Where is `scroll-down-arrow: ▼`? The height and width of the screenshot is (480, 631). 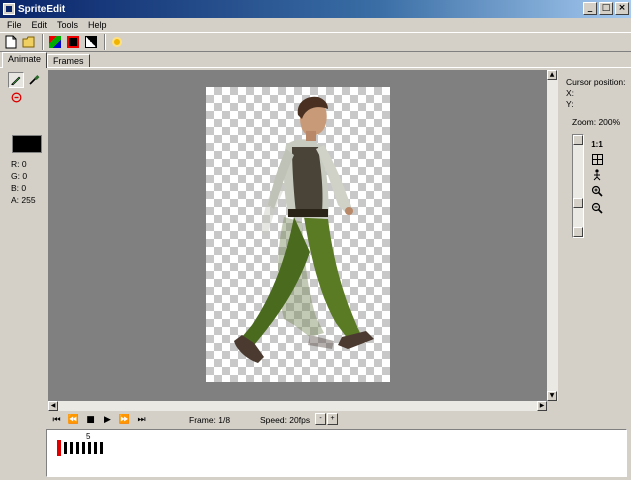 scroll-down-arrow: ▼ is located at coordinates (552, 396).